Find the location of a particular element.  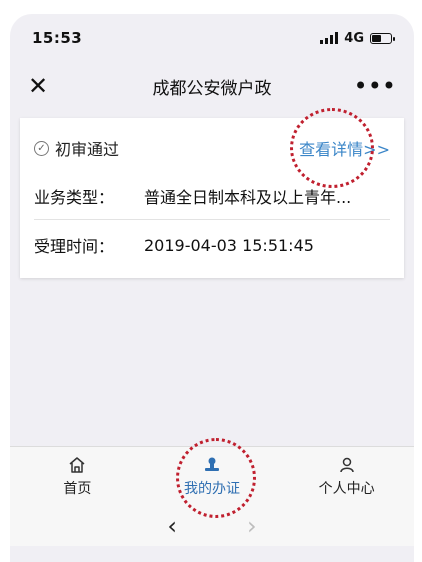

chevron-left-icon: ‹ is located at coordinates (172, 526).